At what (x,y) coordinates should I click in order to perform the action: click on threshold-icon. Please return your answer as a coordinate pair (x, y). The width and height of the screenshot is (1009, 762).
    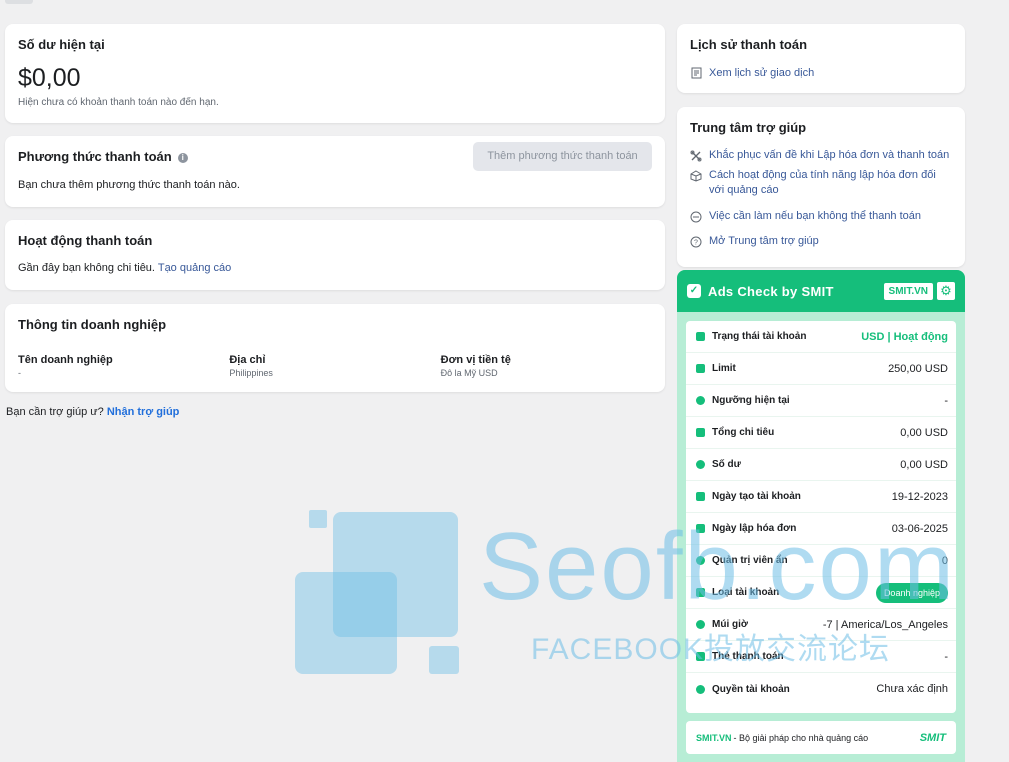
    Looking at the image, I should click on (700, 400).